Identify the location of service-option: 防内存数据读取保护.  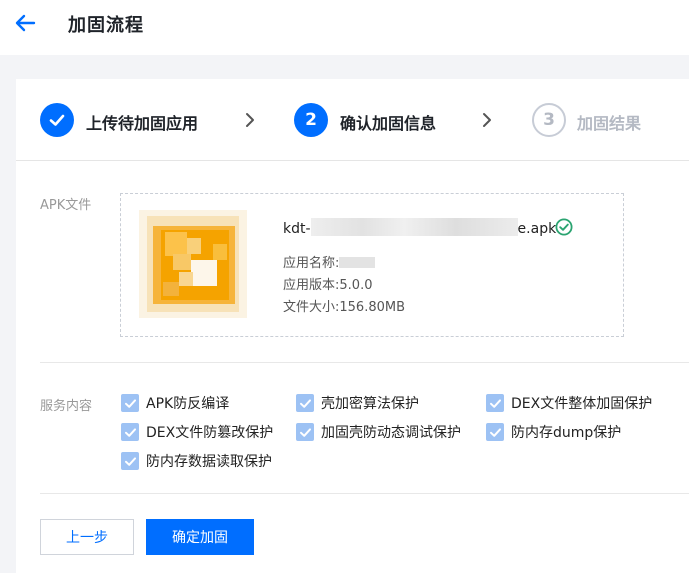
(196, 461).